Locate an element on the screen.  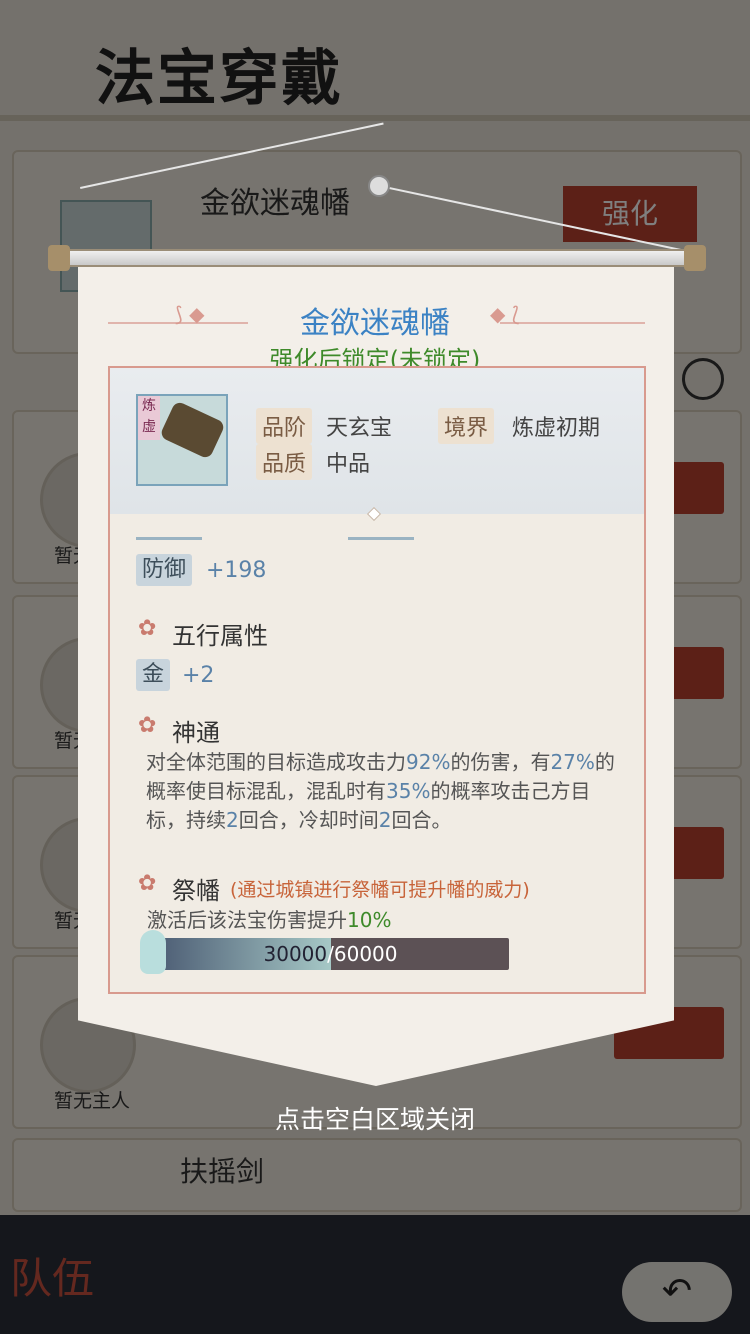
quality-value: 中品 is located at coordinates (348, 464).